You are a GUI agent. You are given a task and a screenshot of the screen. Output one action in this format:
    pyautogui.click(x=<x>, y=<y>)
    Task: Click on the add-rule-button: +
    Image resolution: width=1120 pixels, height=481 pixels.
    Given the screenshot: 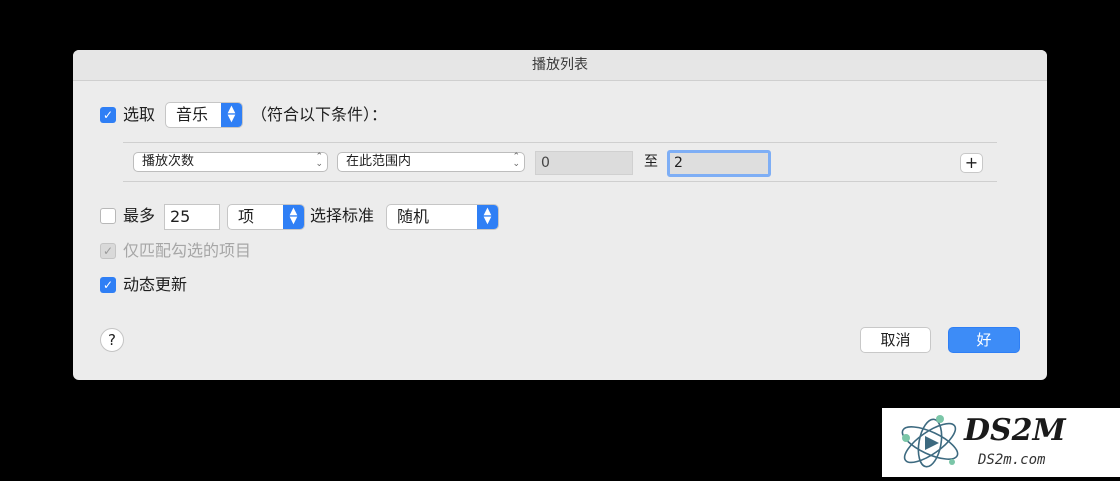 What is the action you would take?
    pyautogui.click(x=971, y=163)
    